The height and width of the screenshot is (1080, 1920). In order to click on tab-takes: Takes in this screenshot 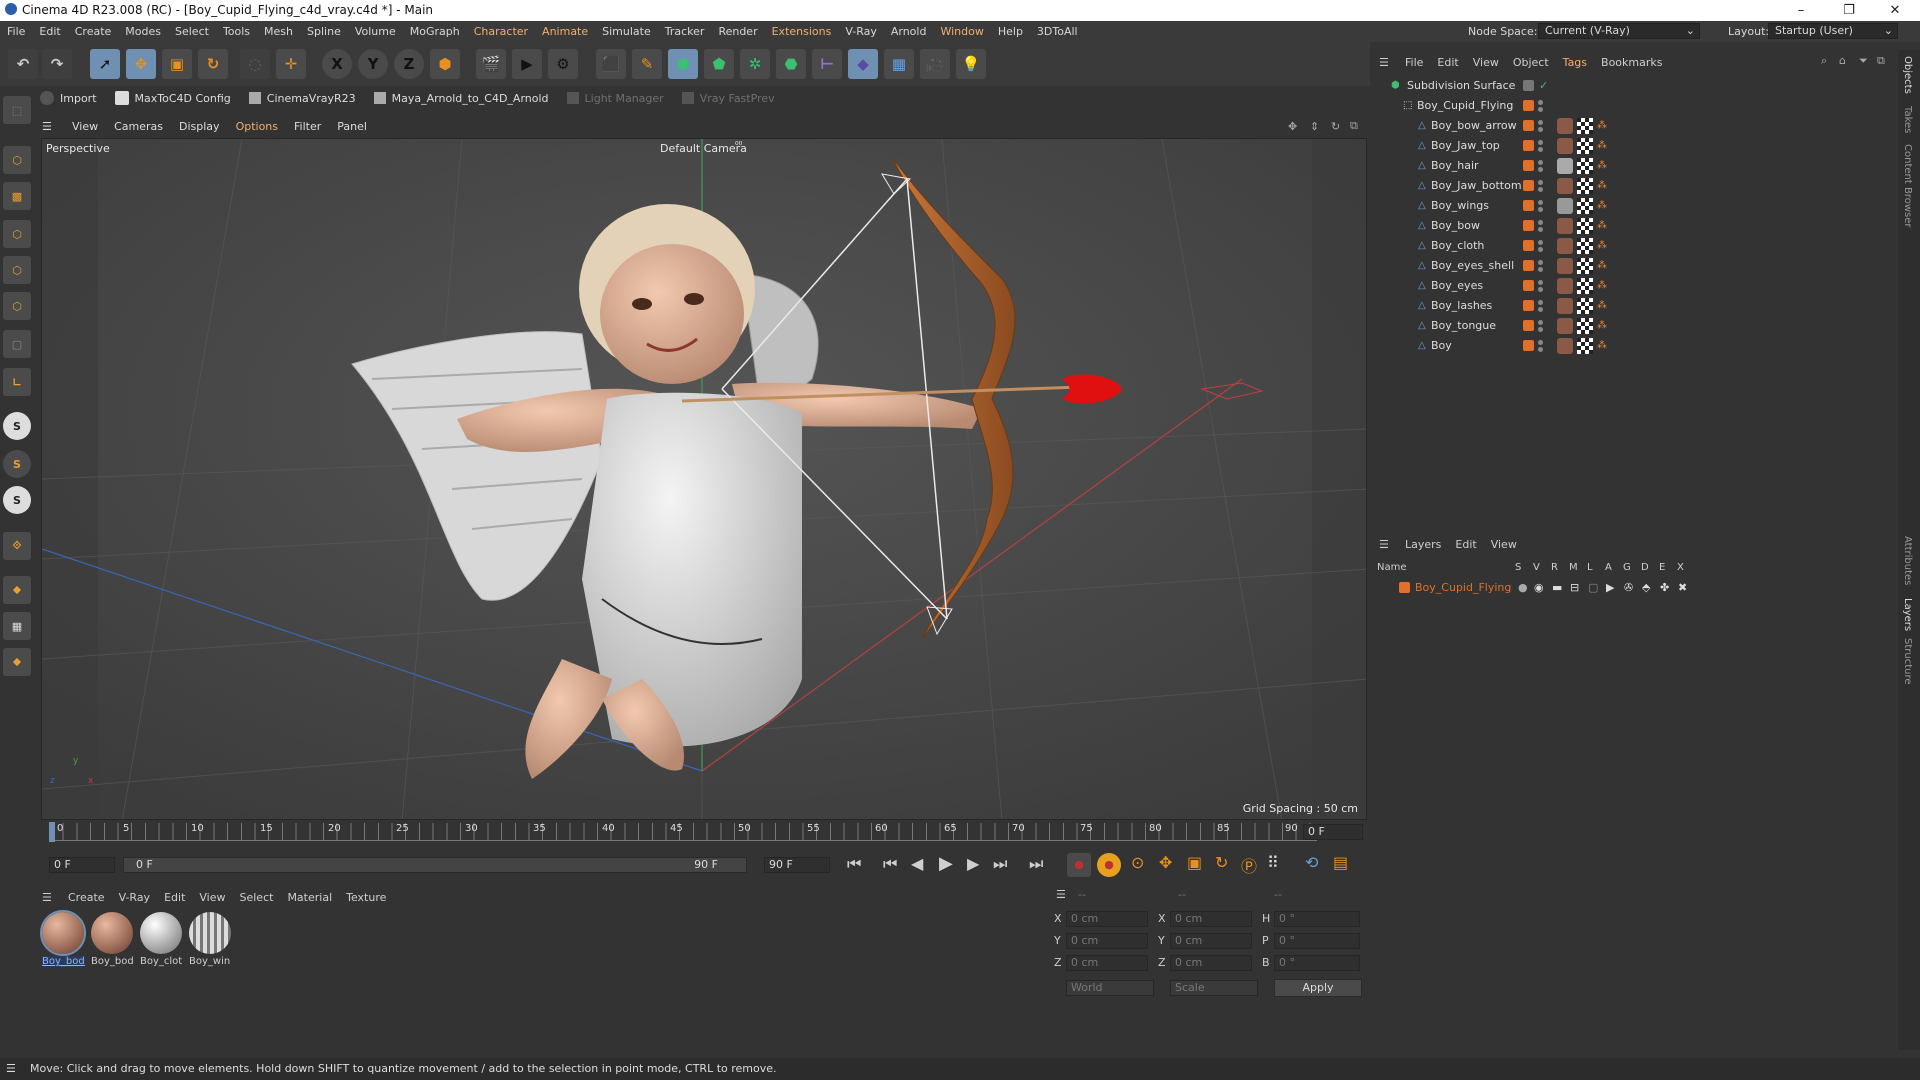, I will do `click(1907, 119)`.